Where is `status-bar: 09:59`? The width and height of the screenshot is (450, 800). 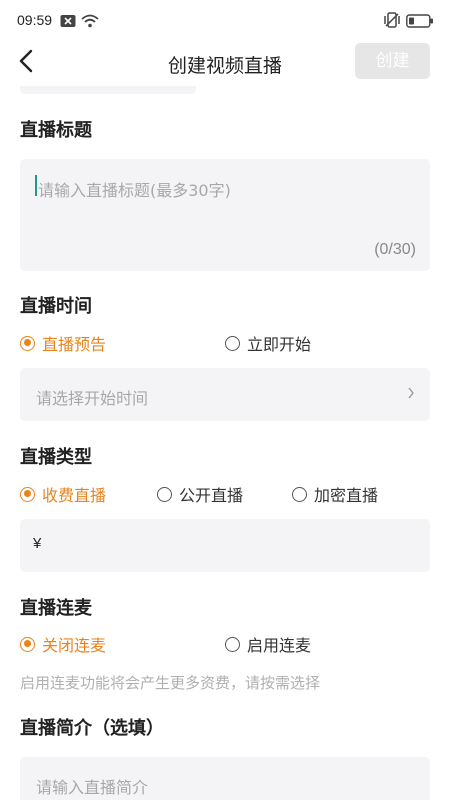 status-bar: 09:59 is located at coordinates (225, 20).